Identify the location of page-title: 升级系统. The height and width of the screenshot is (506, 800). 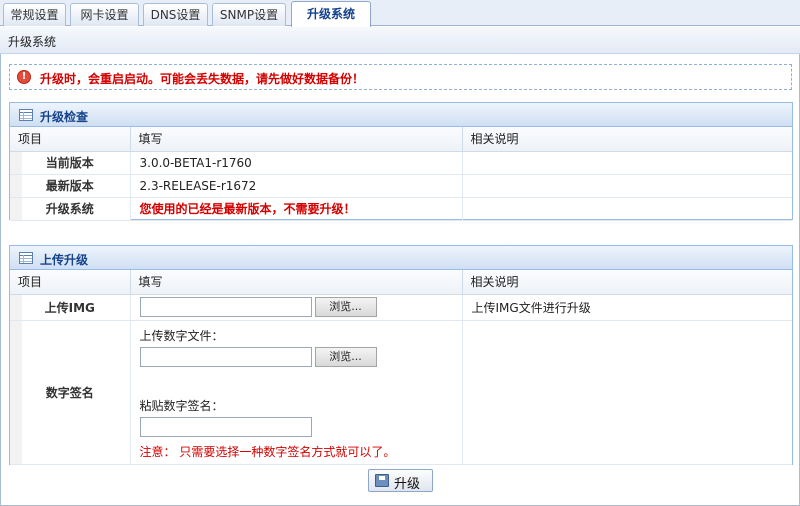
(32, 42).